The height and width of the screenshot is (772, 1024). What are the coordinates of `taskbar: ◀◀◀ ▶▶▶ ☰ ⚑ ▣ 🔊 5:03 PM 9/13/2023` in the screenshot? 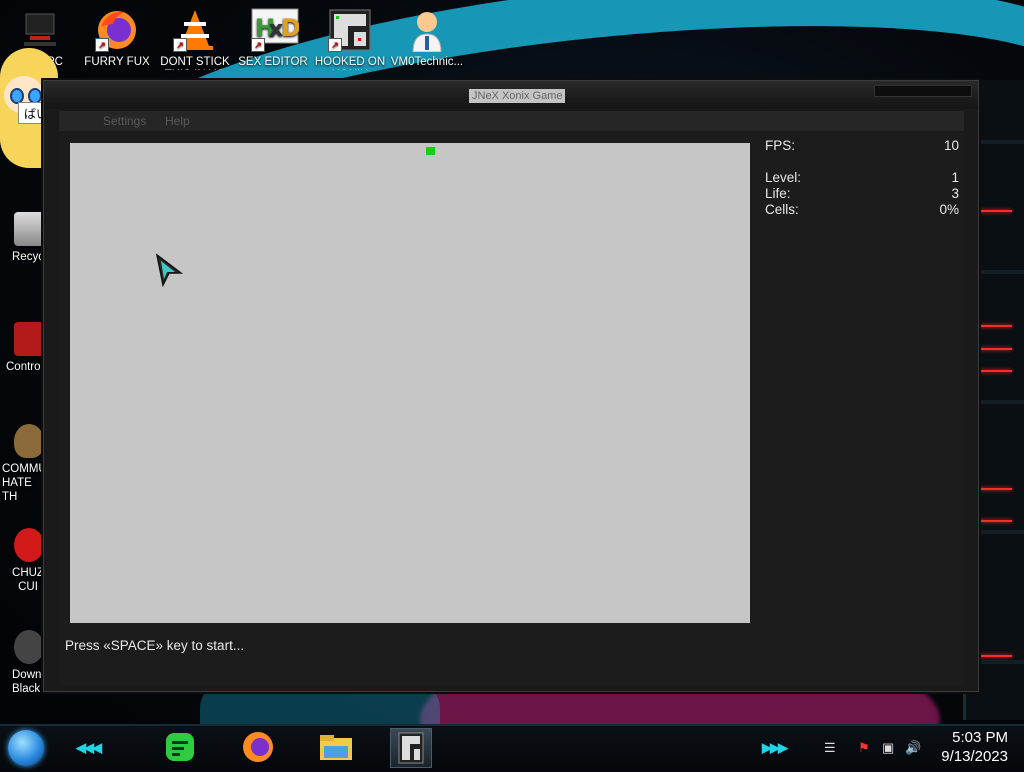 It's located at (512, 747).